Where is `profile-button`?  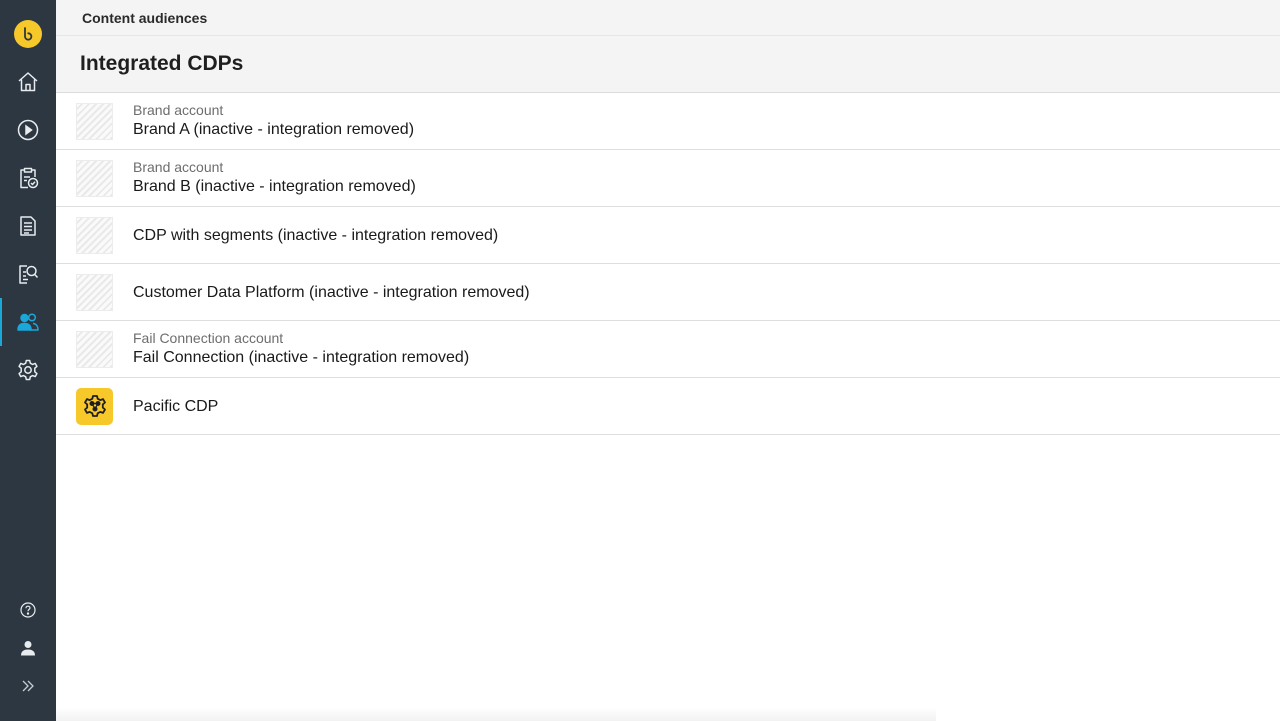
profile-button is located at coordinates (28, 648).